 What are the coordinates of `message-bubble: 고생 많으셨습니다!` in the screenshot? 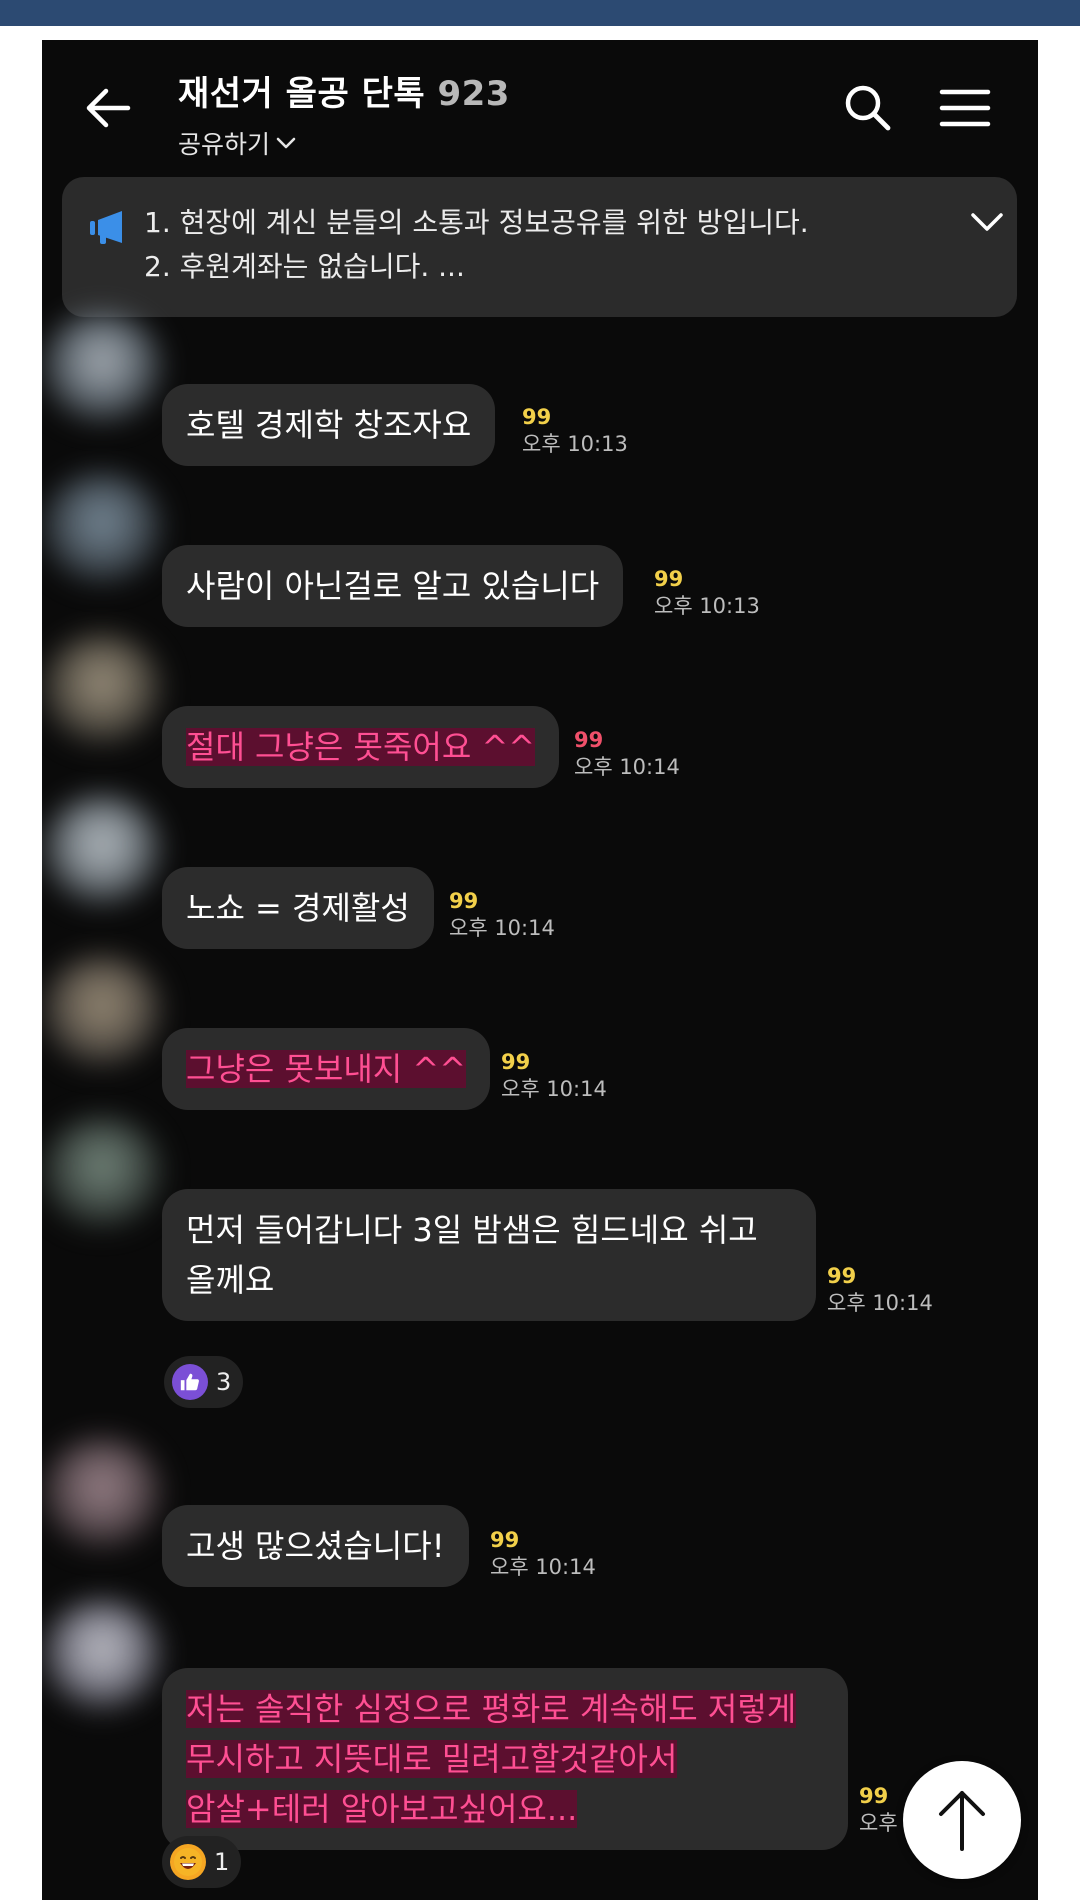 It's located at (315, 1546).